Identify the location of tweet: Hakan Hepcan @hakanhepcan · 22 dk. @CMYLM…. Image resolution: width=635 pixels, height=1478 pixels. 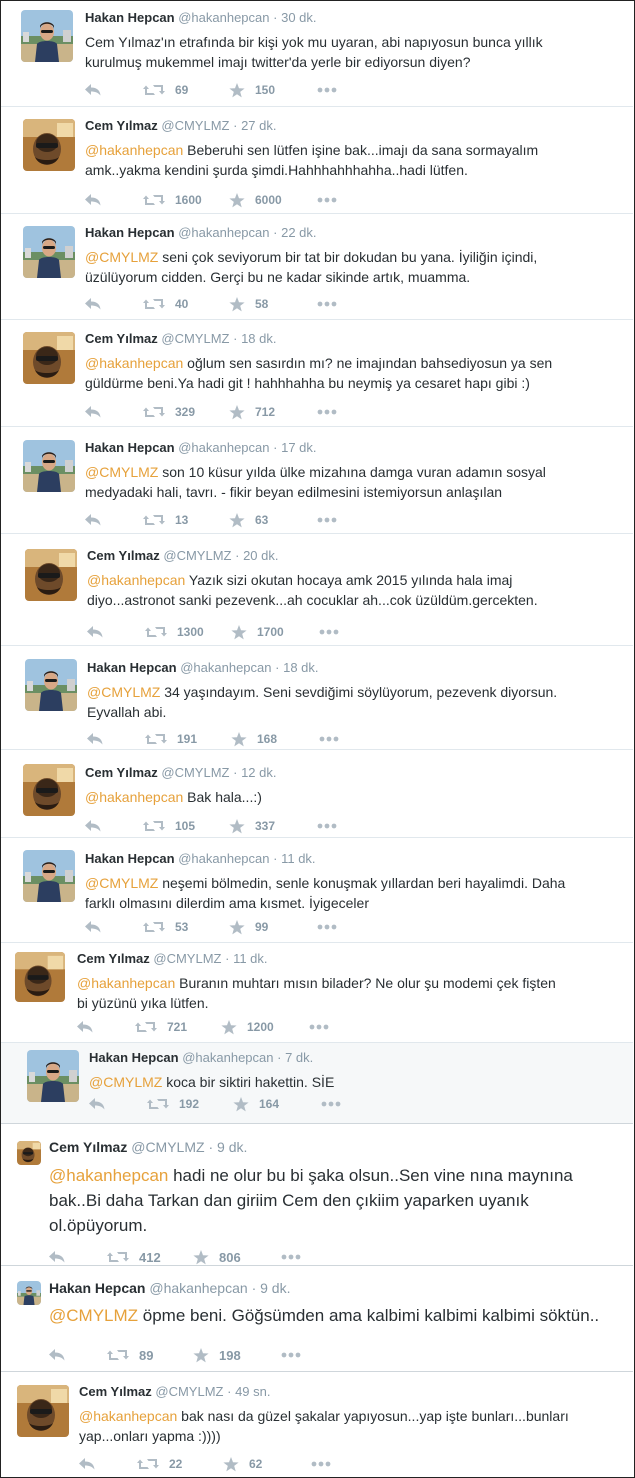
(317, 266).